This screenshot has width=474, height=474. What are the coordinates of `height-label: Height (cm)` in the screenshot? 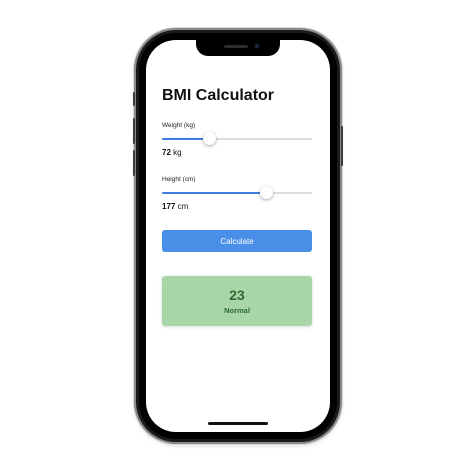 It's located at (179, 179).